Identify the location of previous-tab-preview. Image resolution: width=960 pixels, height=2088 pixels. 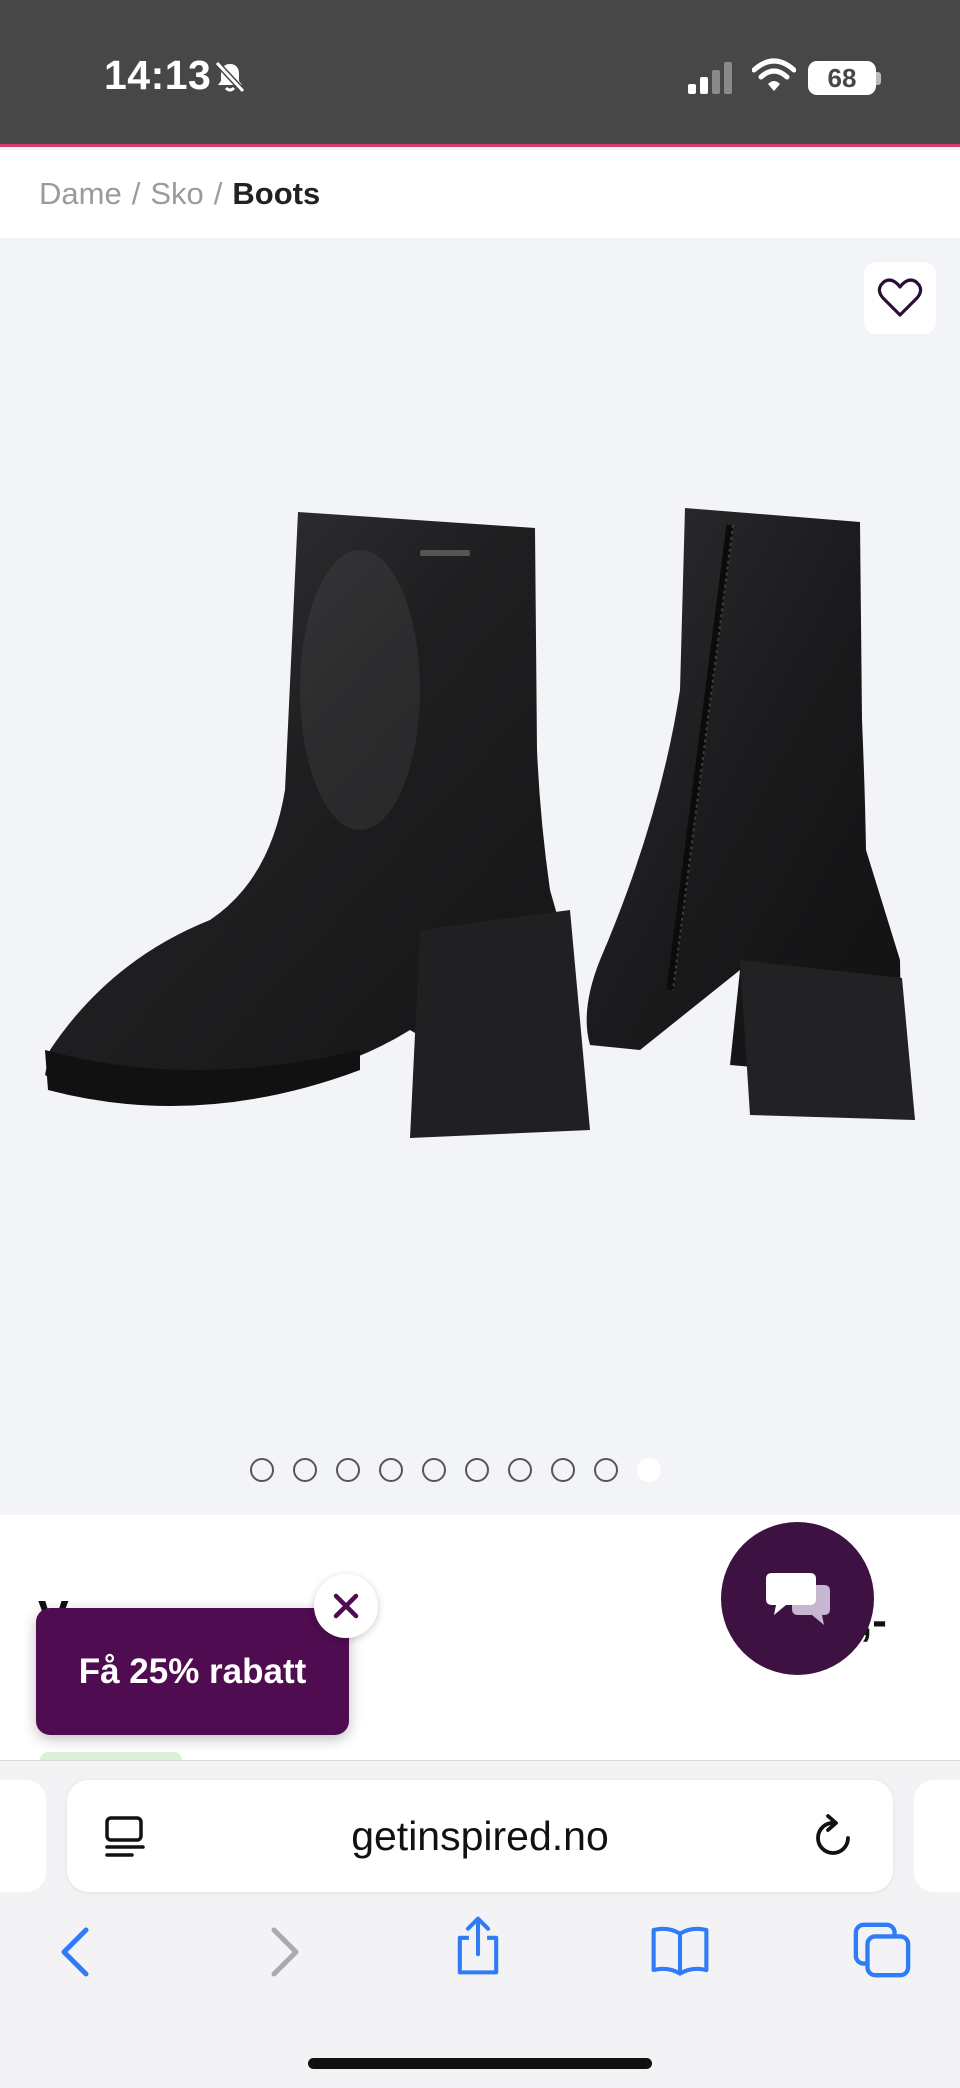
(23, 1836).